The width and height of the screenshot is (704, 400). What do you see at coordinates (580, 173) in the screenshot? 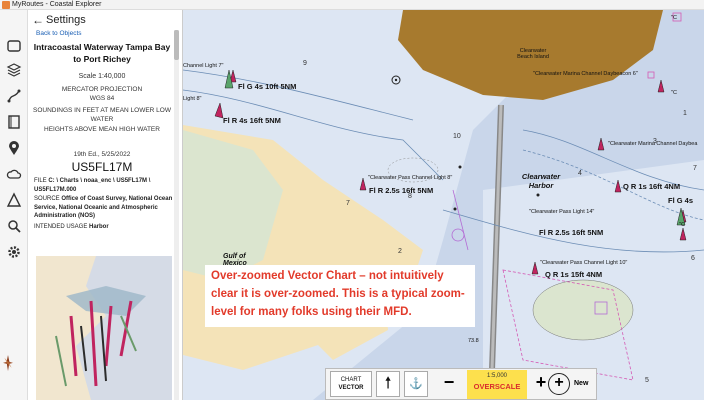
I see `depth-4: 4` at bounding box center [580, 173].